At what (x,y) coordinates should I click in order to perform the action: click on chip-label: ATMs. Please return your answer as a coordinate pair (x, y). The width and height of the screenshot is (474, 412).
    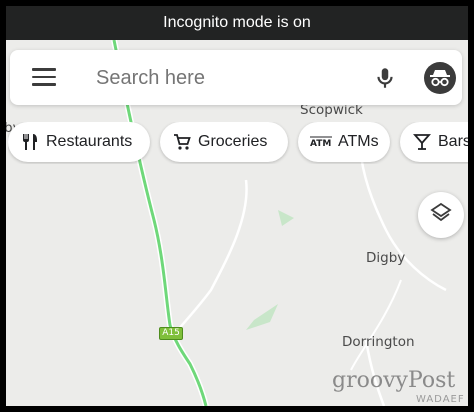
    Looking at the image, I should click on (358, 141).